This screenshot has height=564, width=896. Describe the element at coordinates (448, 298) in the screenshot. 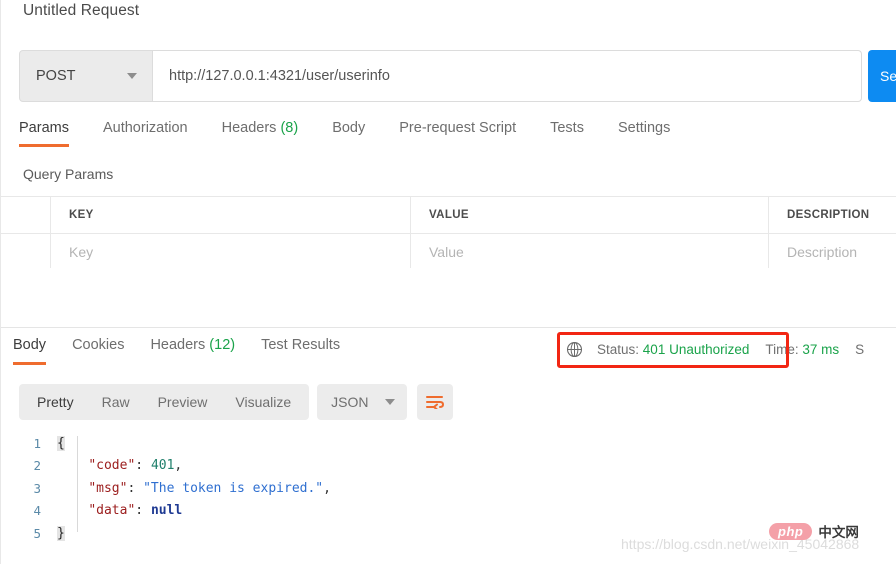

I see `params-empty-area` at that location.